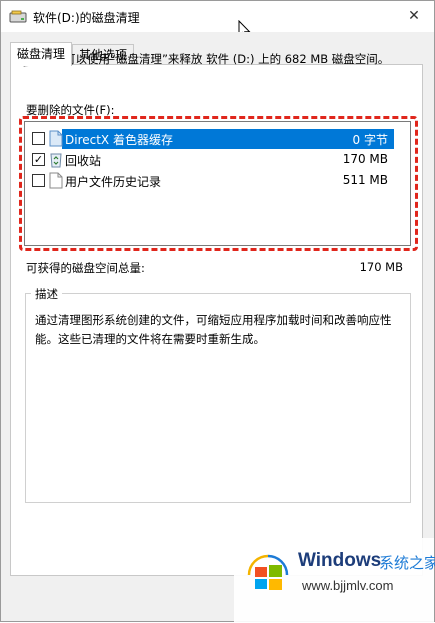 The image size is (435, 623). What do you see at coordinates (38, 180) in the screenshot?
I see `checkbox-file-history` at bounding box center [38, 180].